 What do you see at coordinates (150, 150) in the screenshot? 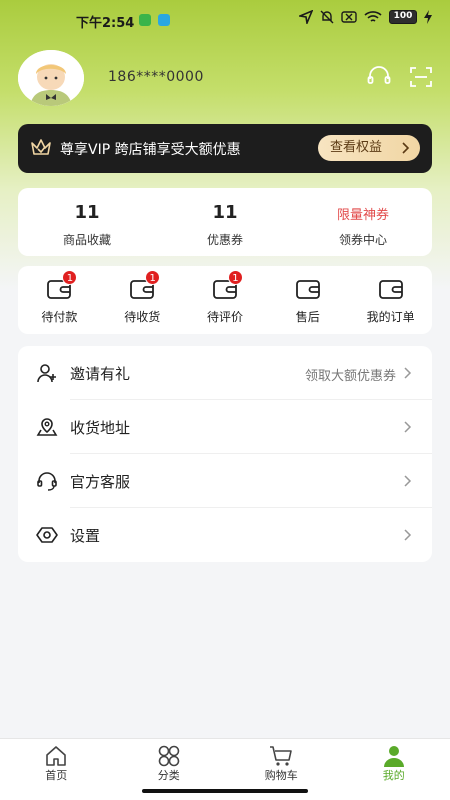
I see `vip-banner-text: 尊享VIP 跨店铺享受大额优惠` at bounding box center [150, 150].